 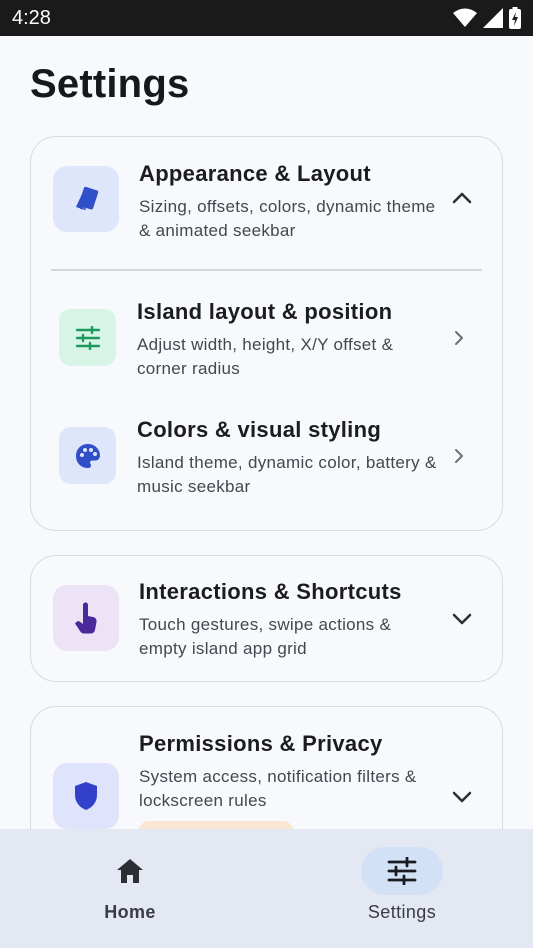 I want to click on sliders-icon, so click(x=87, y=337).